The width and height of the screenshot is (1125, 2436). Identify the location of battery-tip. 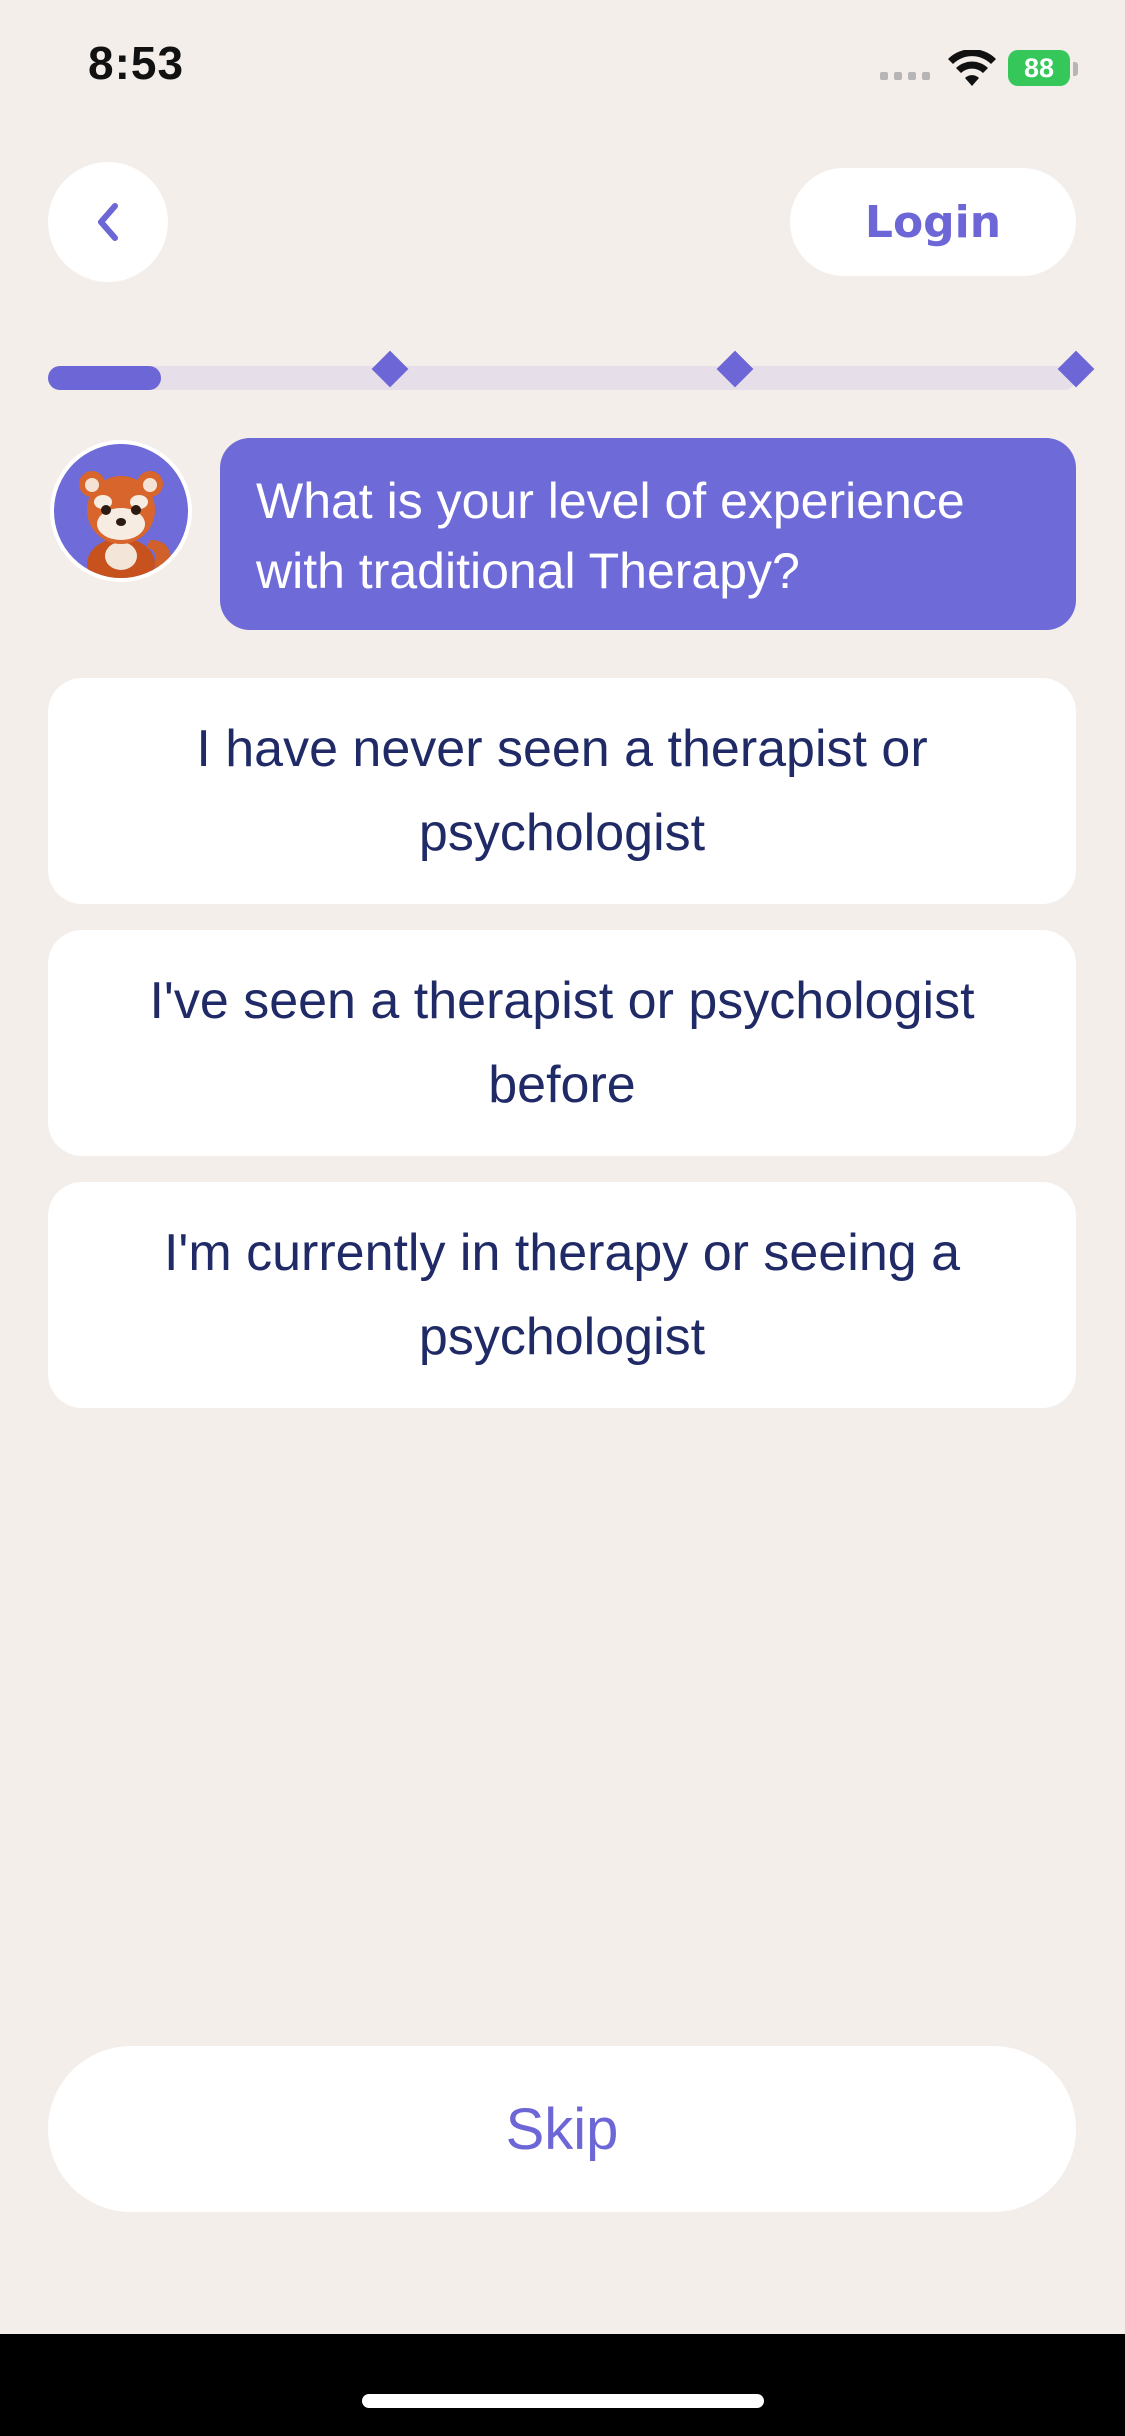
(1075, 69).